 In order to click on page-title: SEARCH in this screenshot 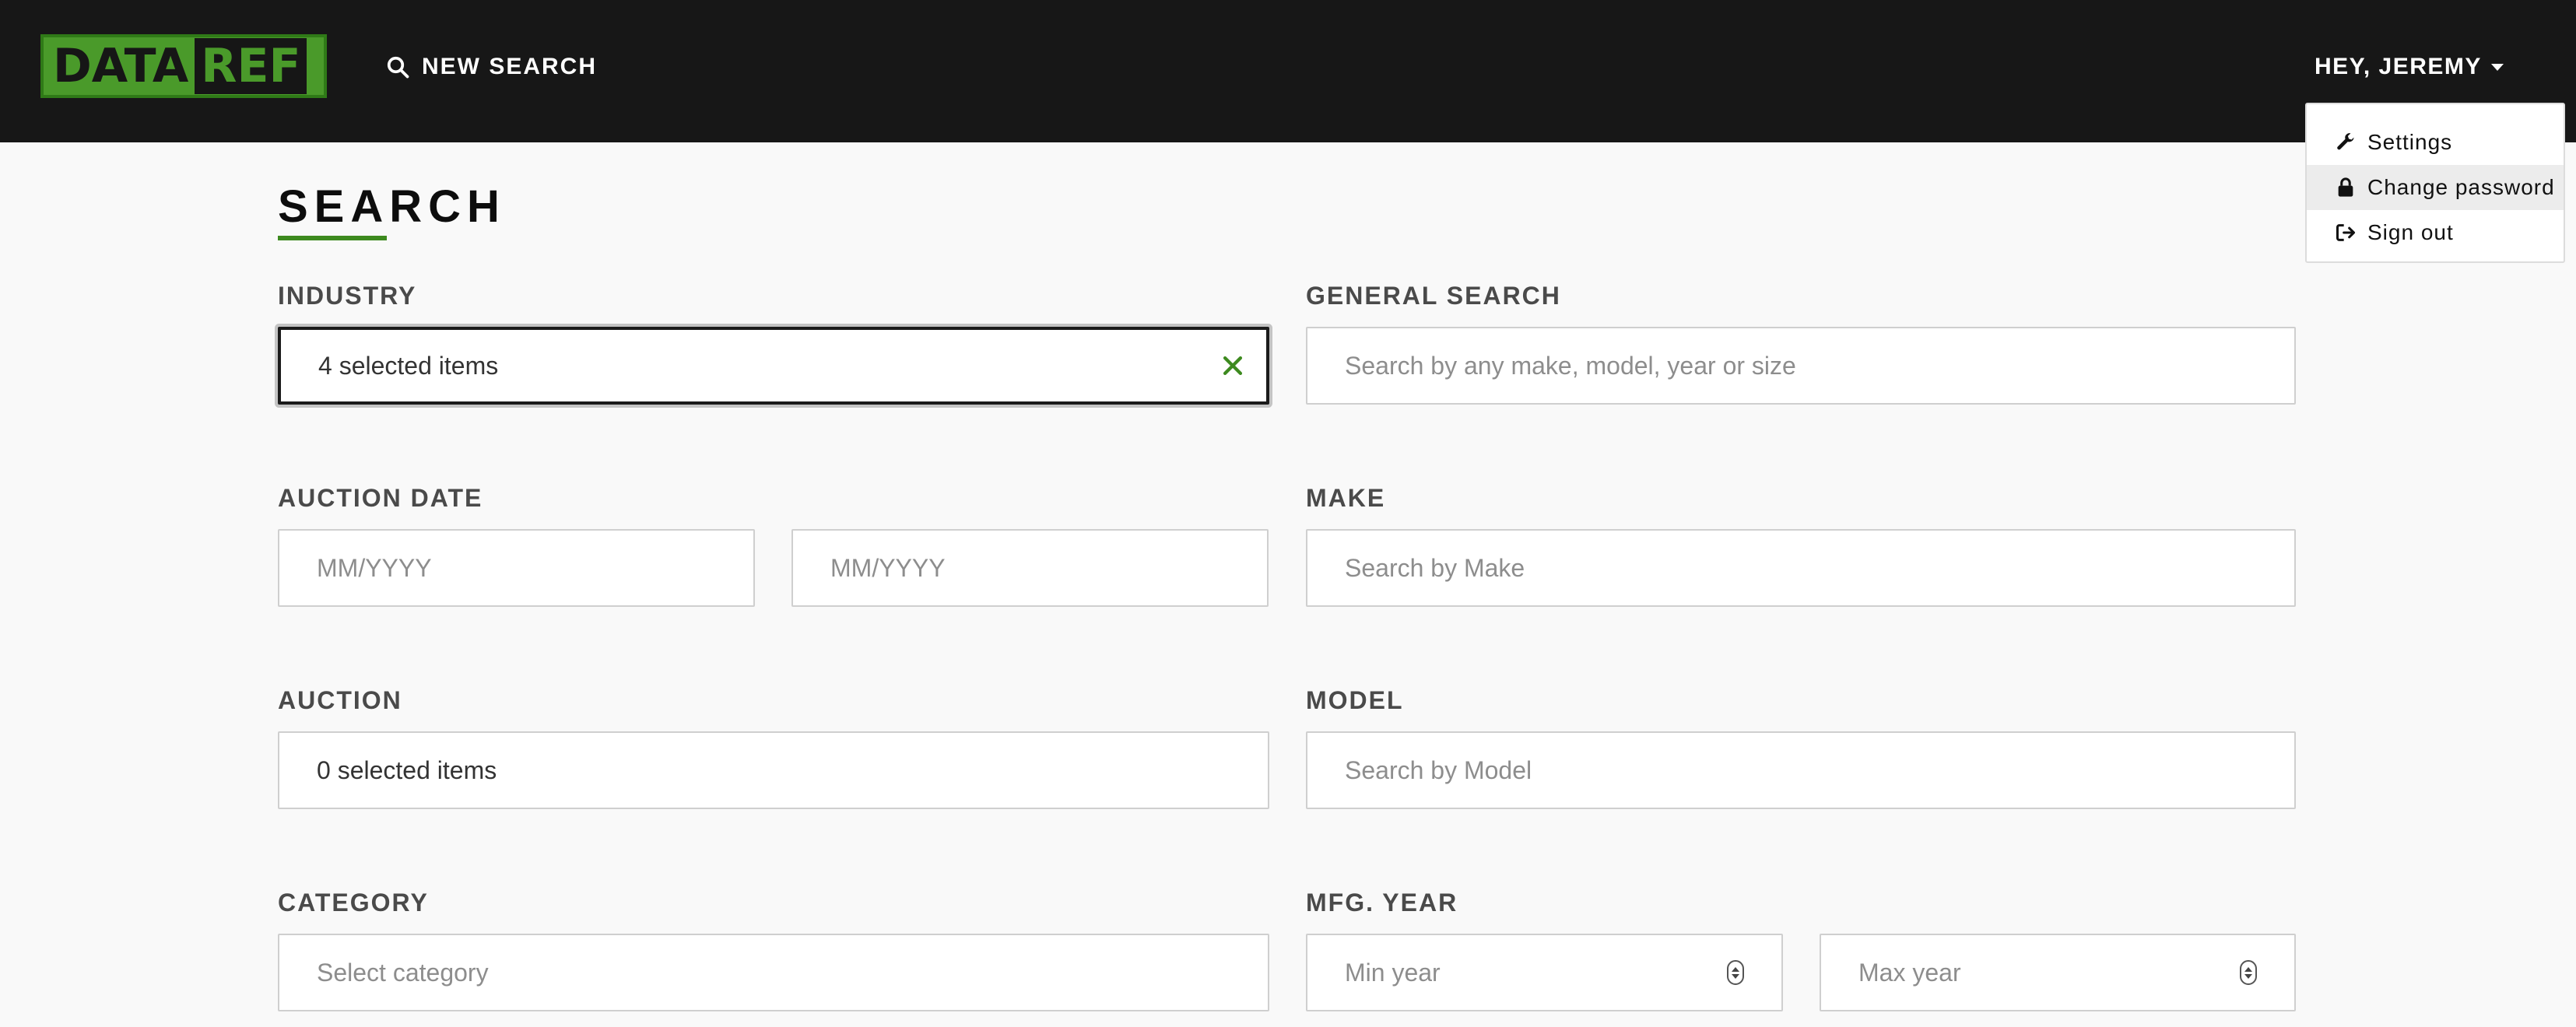, I will do `click(392, 207)`.